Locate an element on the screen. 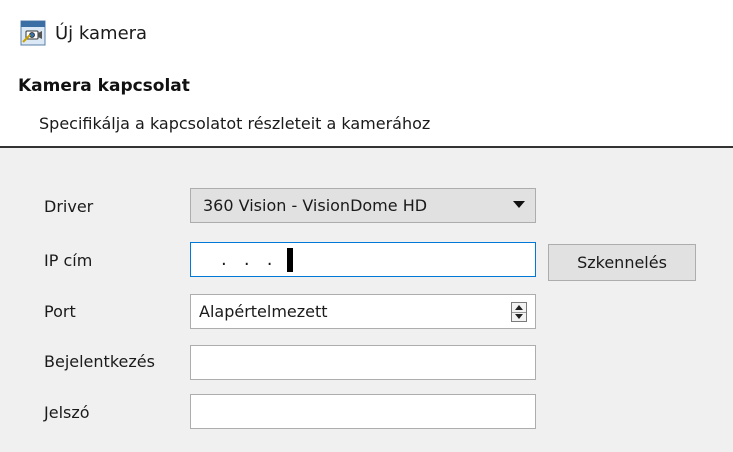 Image resolution: width=733 pixels, height=452 pixels. port-value: Alapértelmezett is located at coordinates (263, 311).